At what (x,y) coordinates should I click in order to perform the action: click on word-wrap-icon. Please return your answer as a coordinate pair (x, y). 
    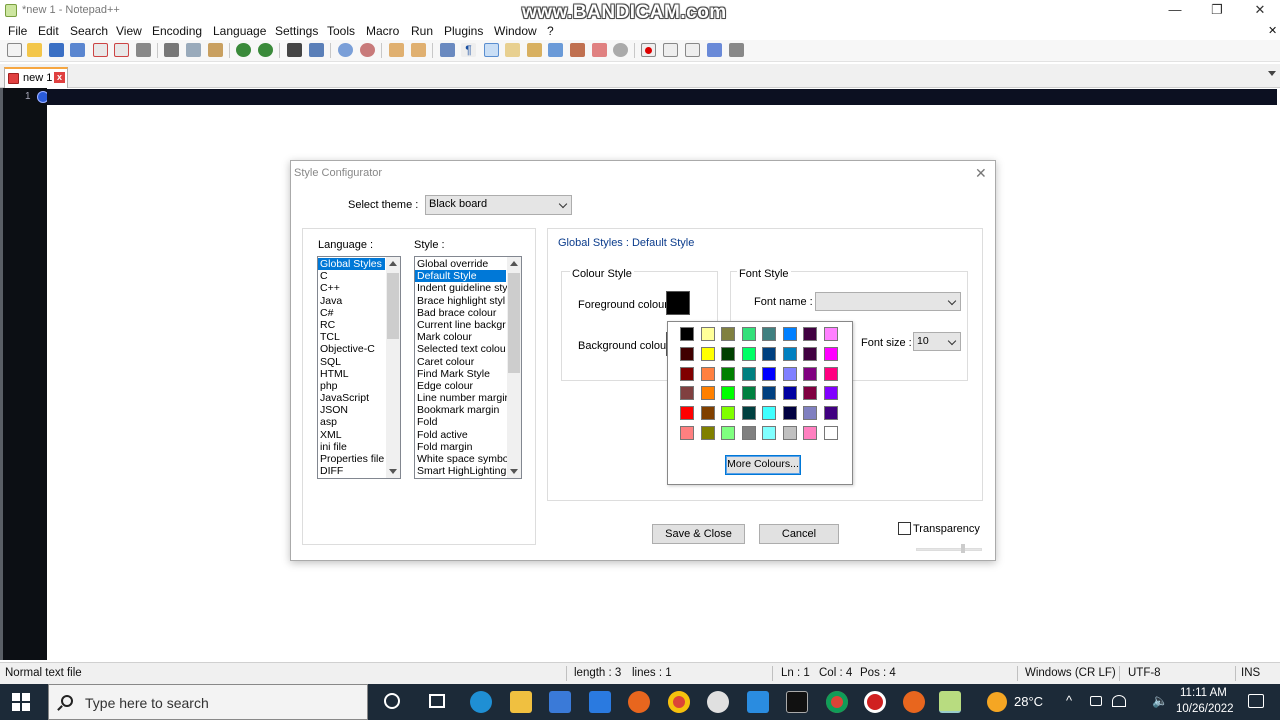
    Looking at the image, I should click on (447, 50).